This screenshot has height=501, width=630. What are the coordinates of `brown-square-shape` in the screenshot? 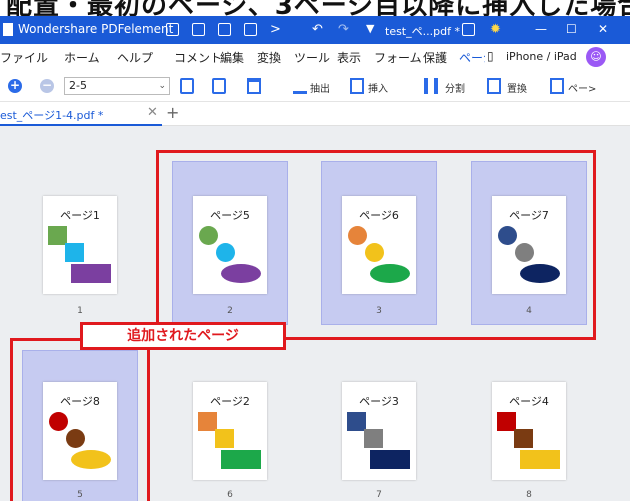 It's located at (523, 438).